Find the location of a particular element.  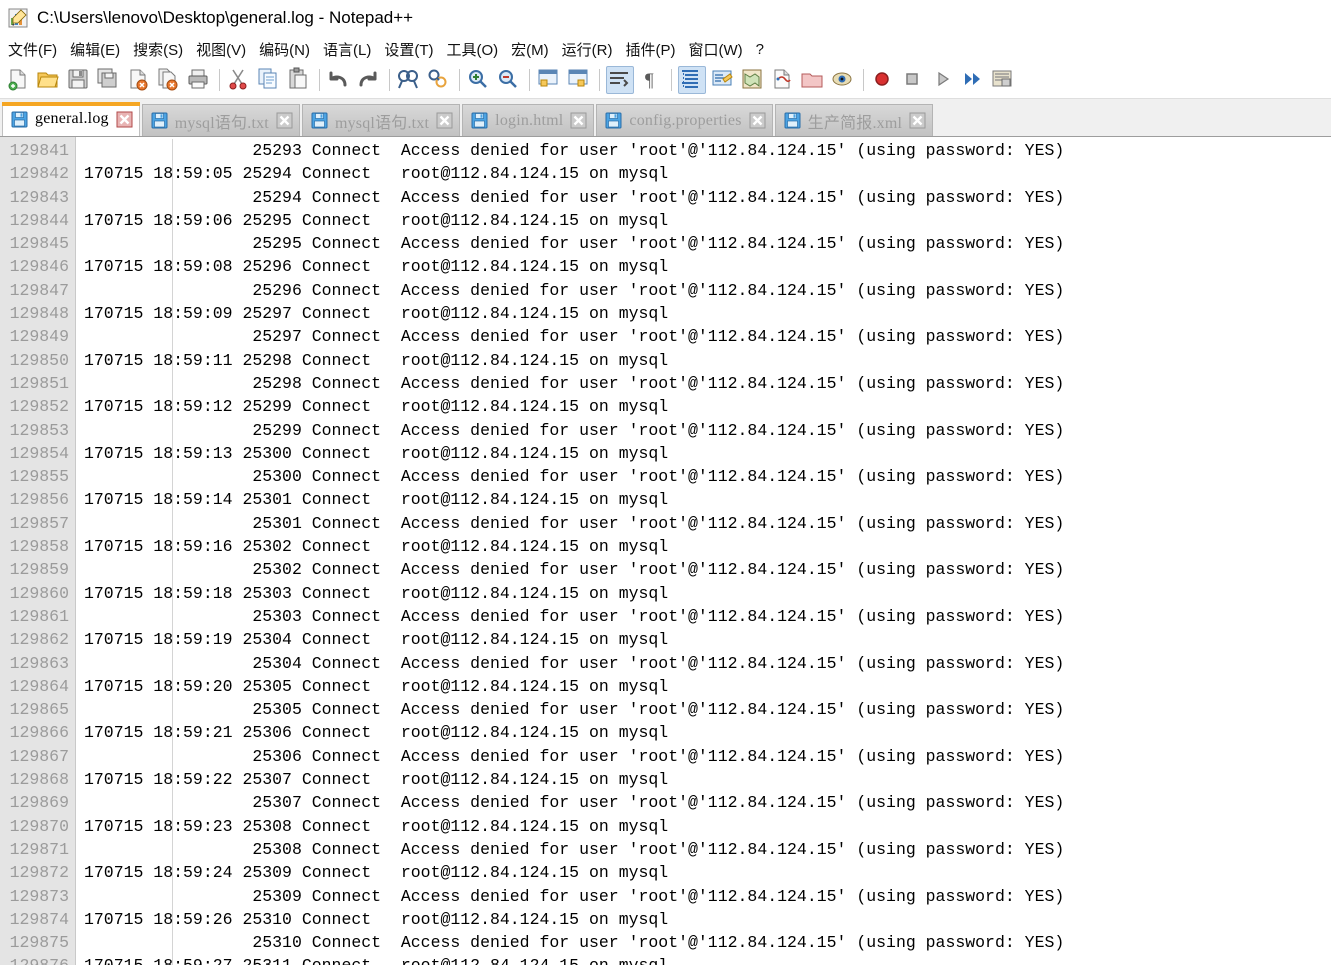

play-macro-icon is located at coordinates (943, 80).